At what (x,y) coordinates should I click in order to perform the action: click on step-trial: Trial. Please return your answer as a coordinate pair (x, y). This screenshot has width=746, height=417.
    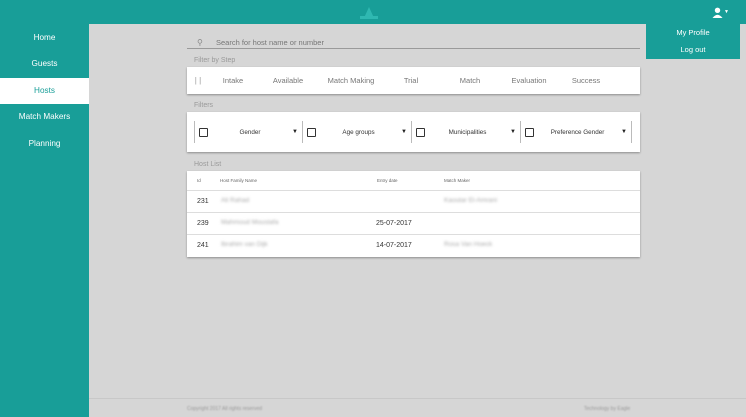
    Looking at the image, I should click on (411, 80).